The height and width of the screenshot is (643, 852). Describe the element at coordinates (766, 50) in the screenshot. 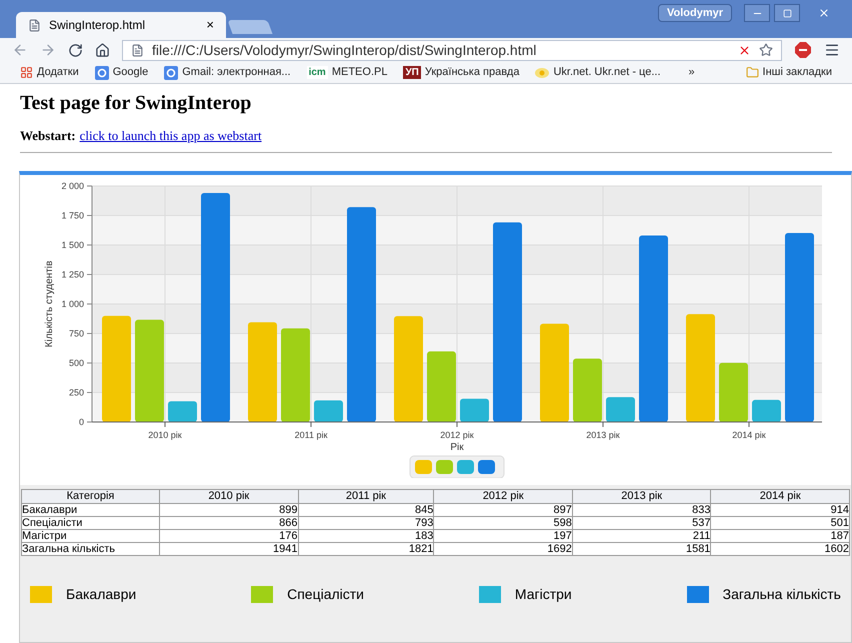

I see `star-icon` at that location.